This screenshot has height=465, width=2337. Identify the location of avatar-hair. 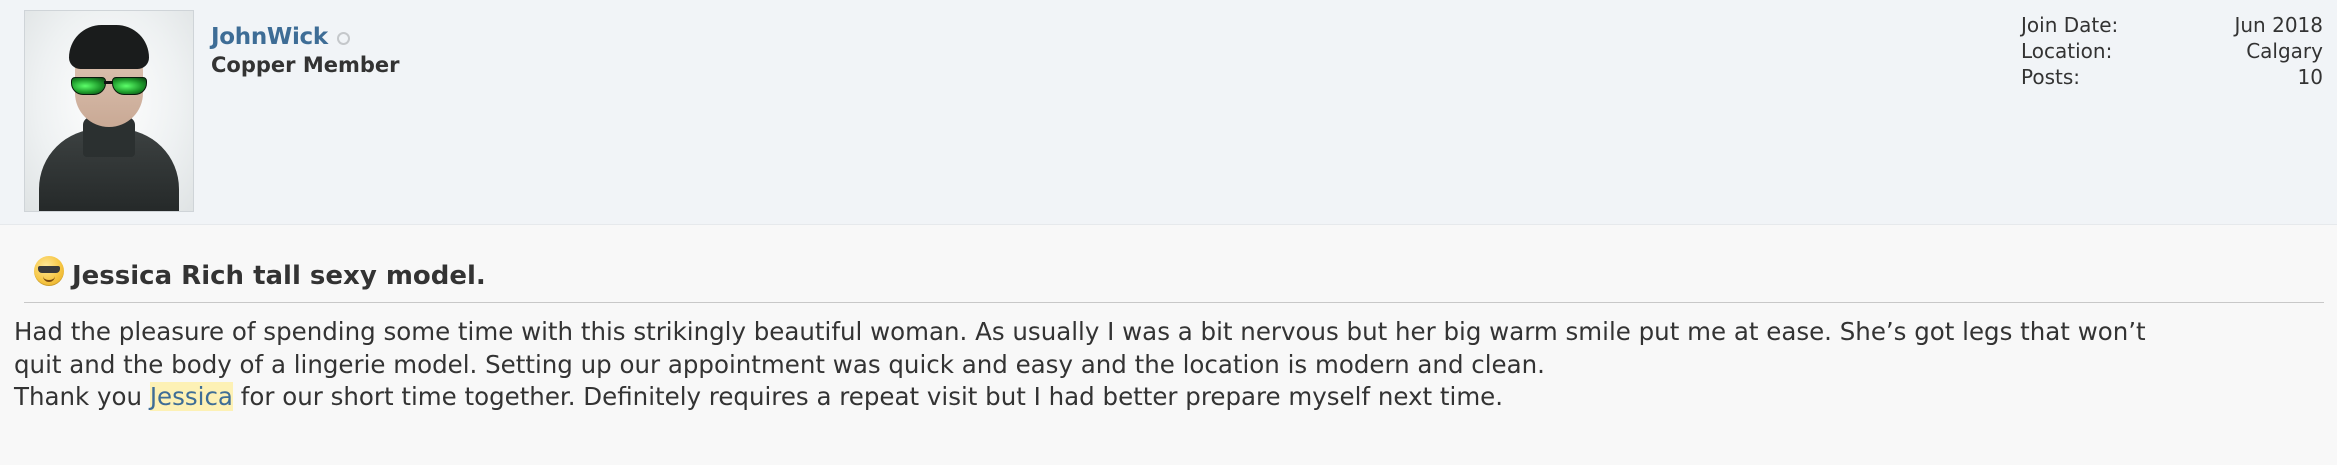
(109, 47).